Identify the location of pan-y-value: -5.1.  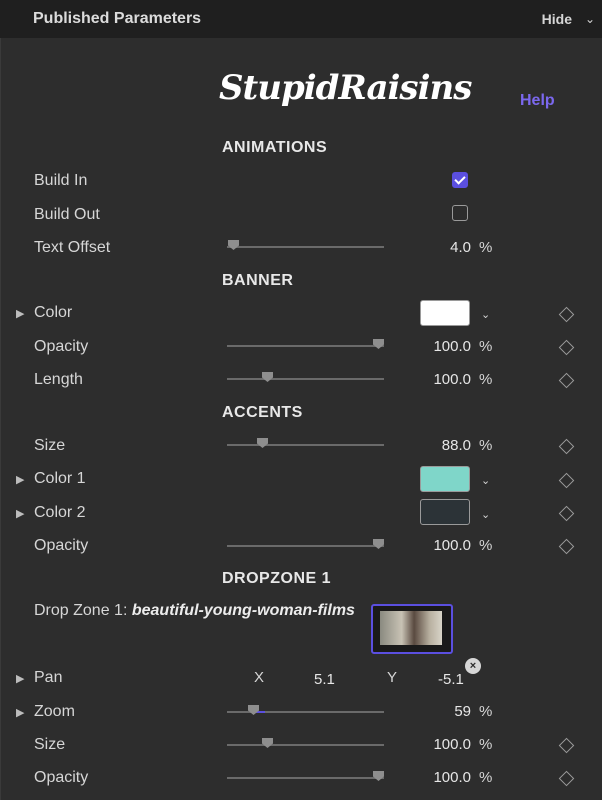
(451, 679).